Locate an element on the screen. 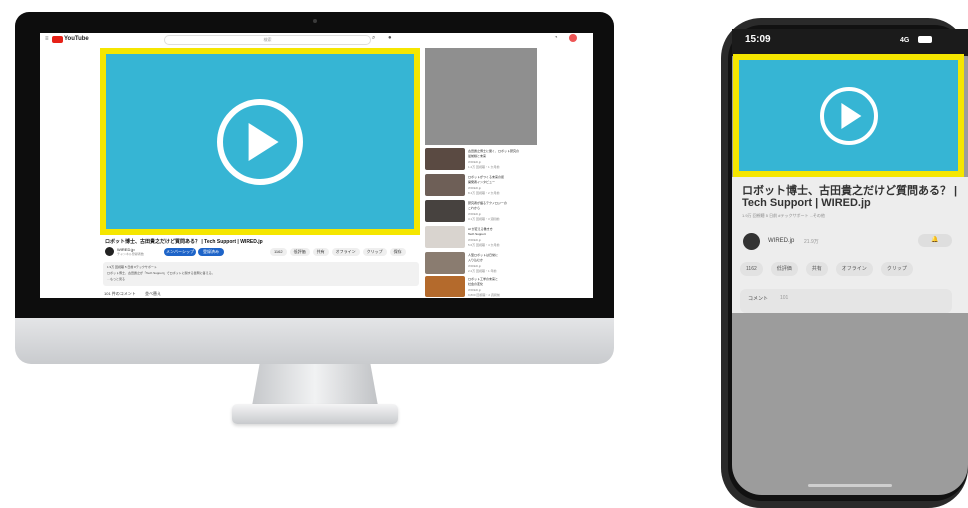 This screenshot has width=968, height=508. monitor-camera is located at coordinates (315, 21).